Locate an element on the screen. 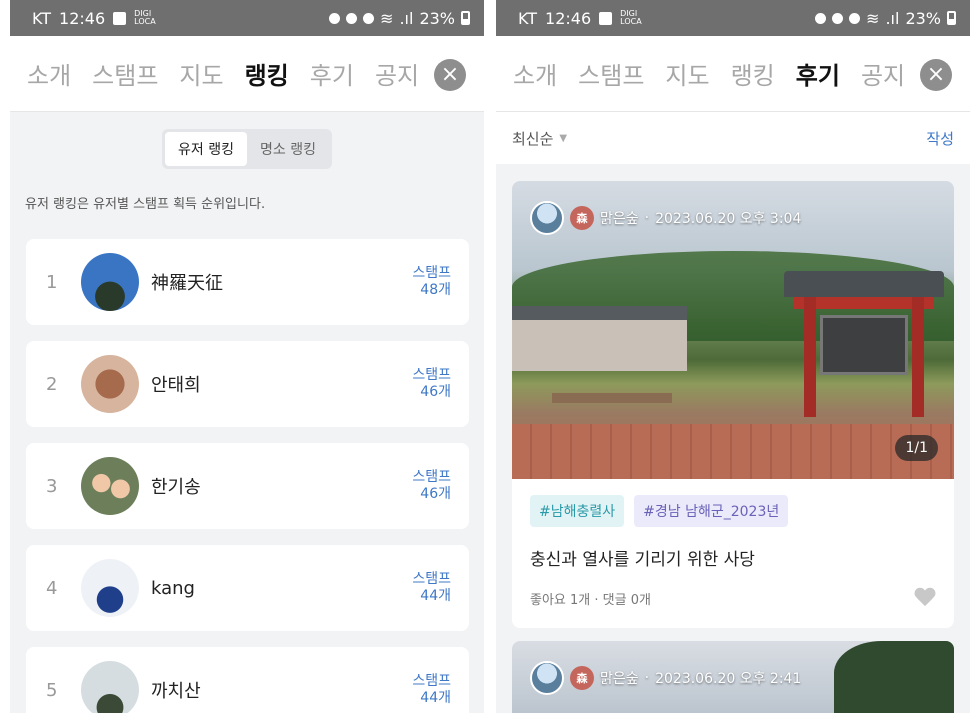 This screenshot has height=713, width=978. heart-icon is located at coordinates (925, 598).